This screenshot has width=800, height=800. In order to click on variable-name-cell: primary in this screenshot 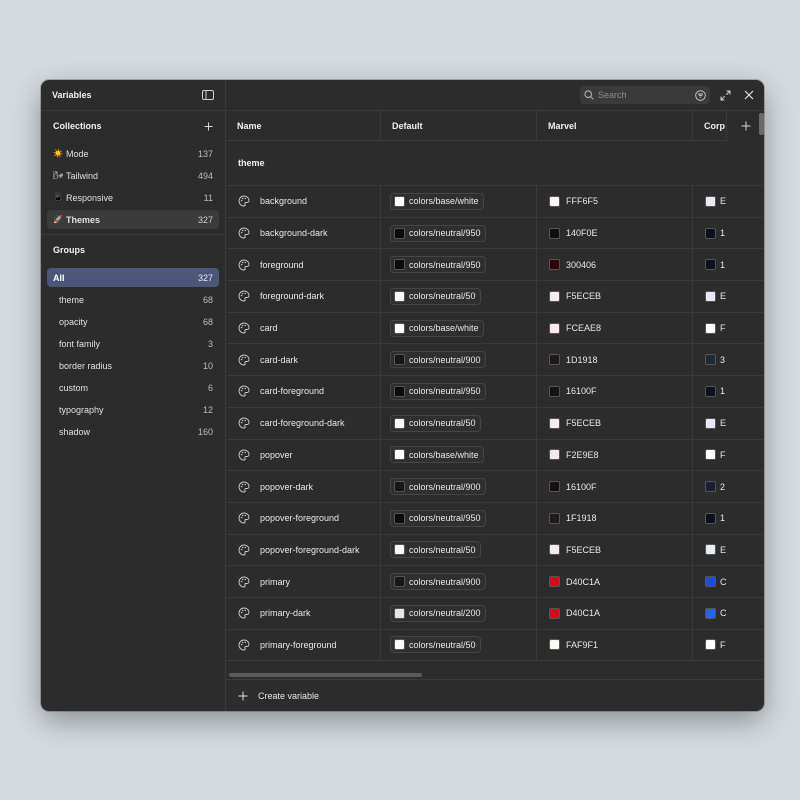, I will do `click(303, 581)`.